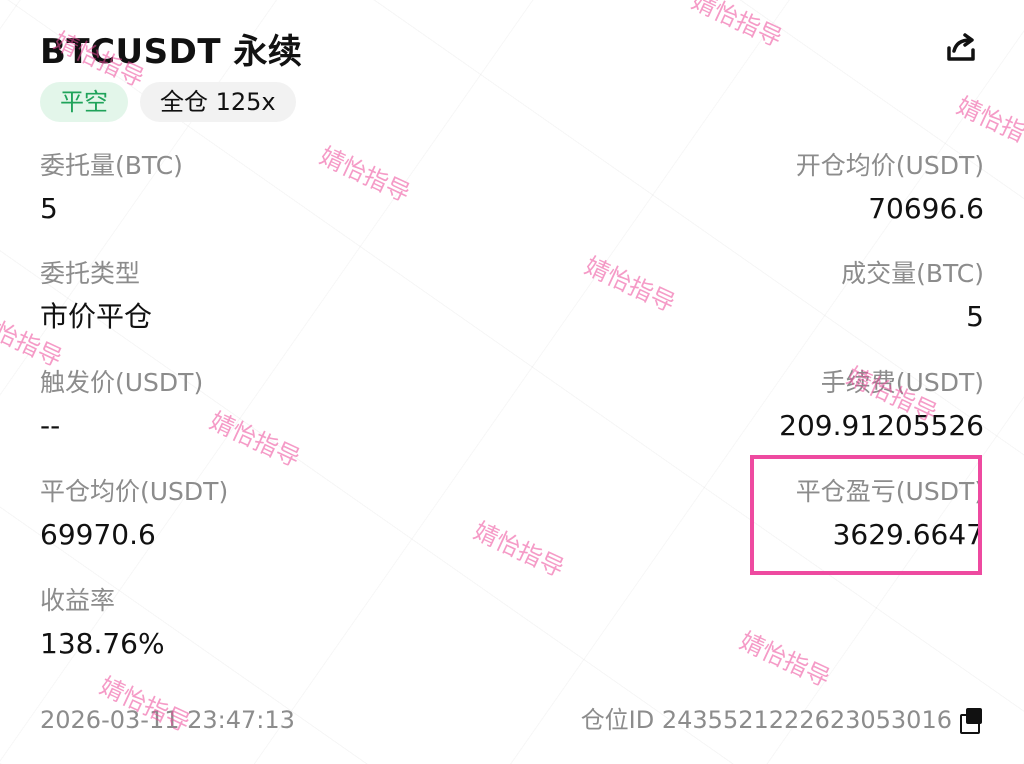  I want to click on trigger-price-field: 触发价(USDT) --, so click(121, 406).